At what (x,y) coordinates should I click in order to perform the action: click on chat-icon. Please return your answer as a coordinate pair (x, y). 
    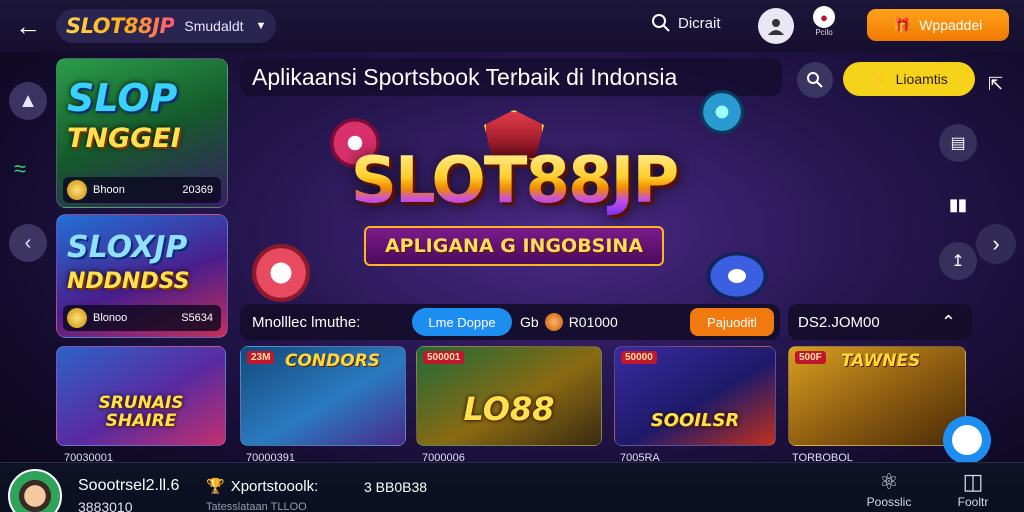
    Looking at the image, I should click on (967, 440).